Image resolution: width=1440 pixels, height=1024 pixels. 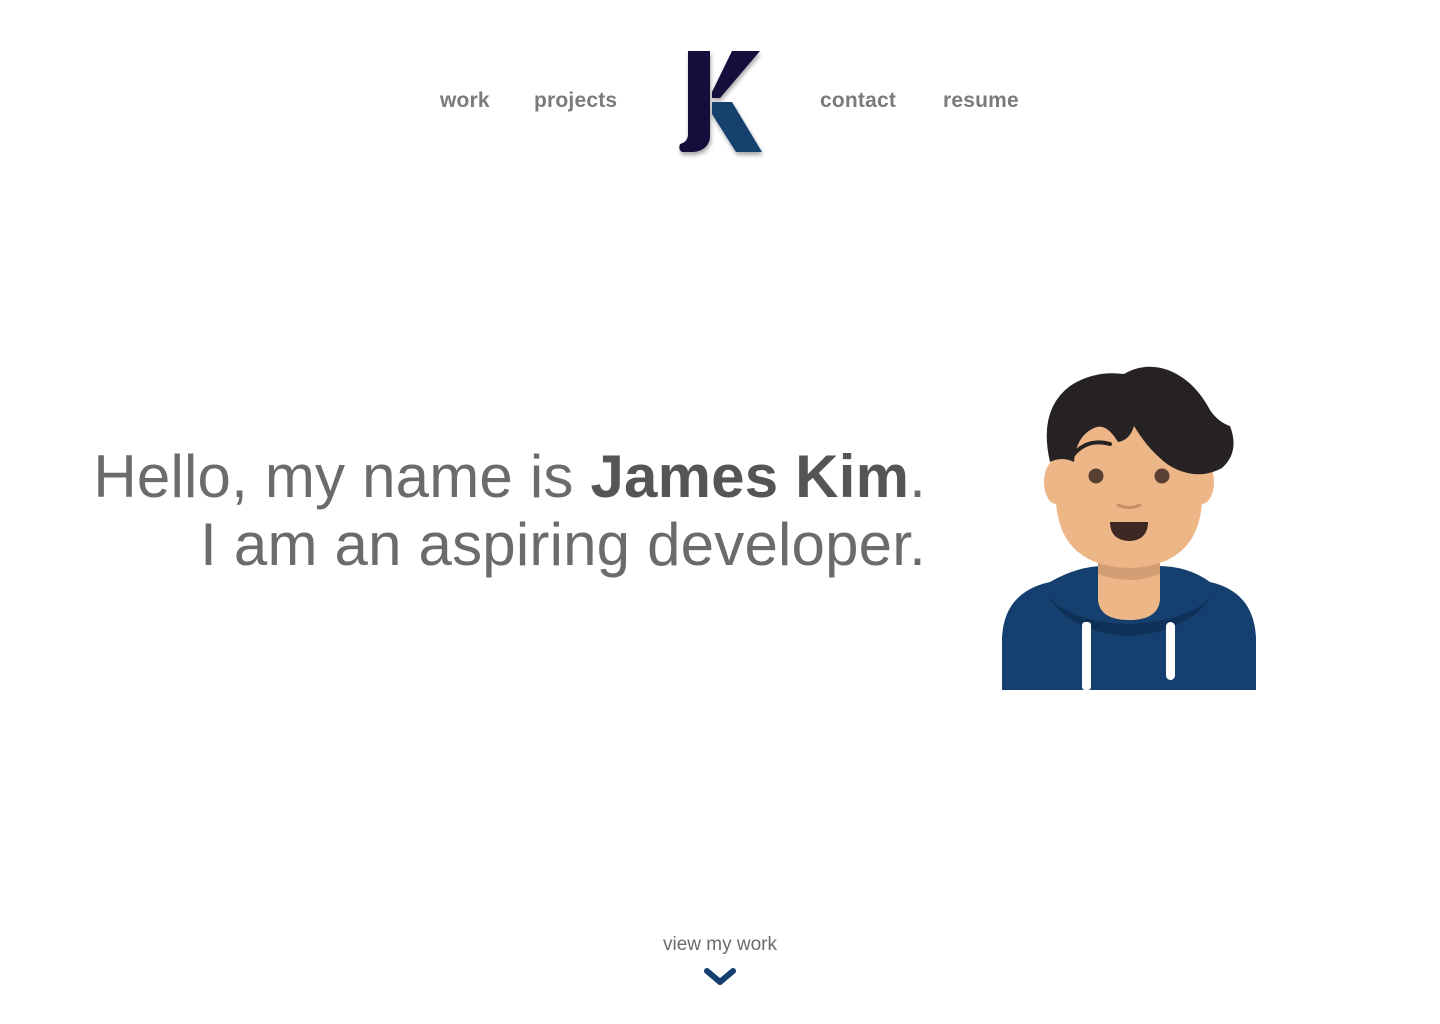 What do you see at coordinates (722, 104) in the screenshot?
I see `logo-icon` at bounding box center [722, 104].